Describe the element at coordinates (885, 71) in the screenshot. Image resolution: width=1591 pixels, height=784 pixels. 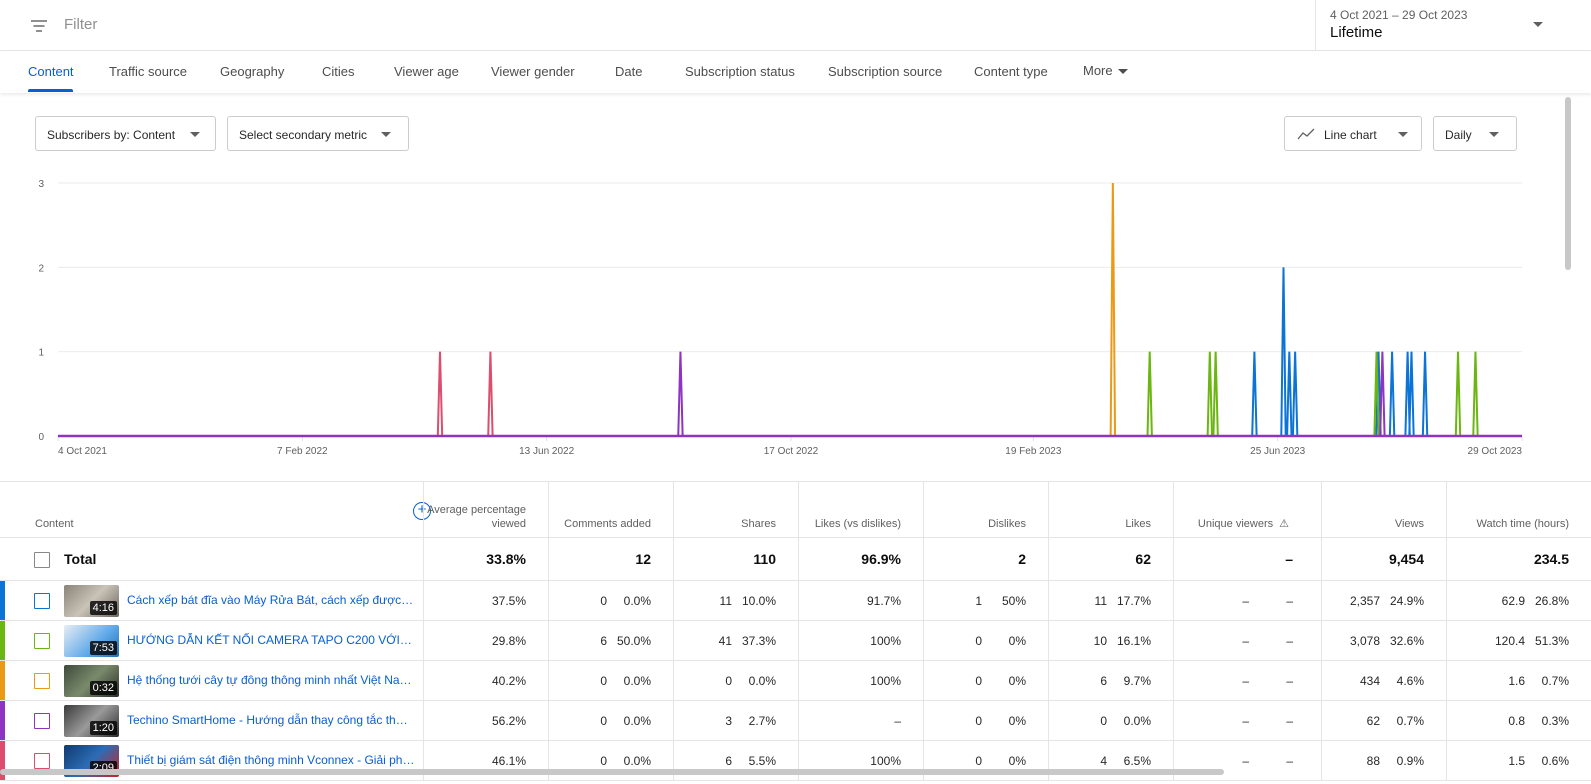
I see `tab-subscription-source: Subscription source` at that location.